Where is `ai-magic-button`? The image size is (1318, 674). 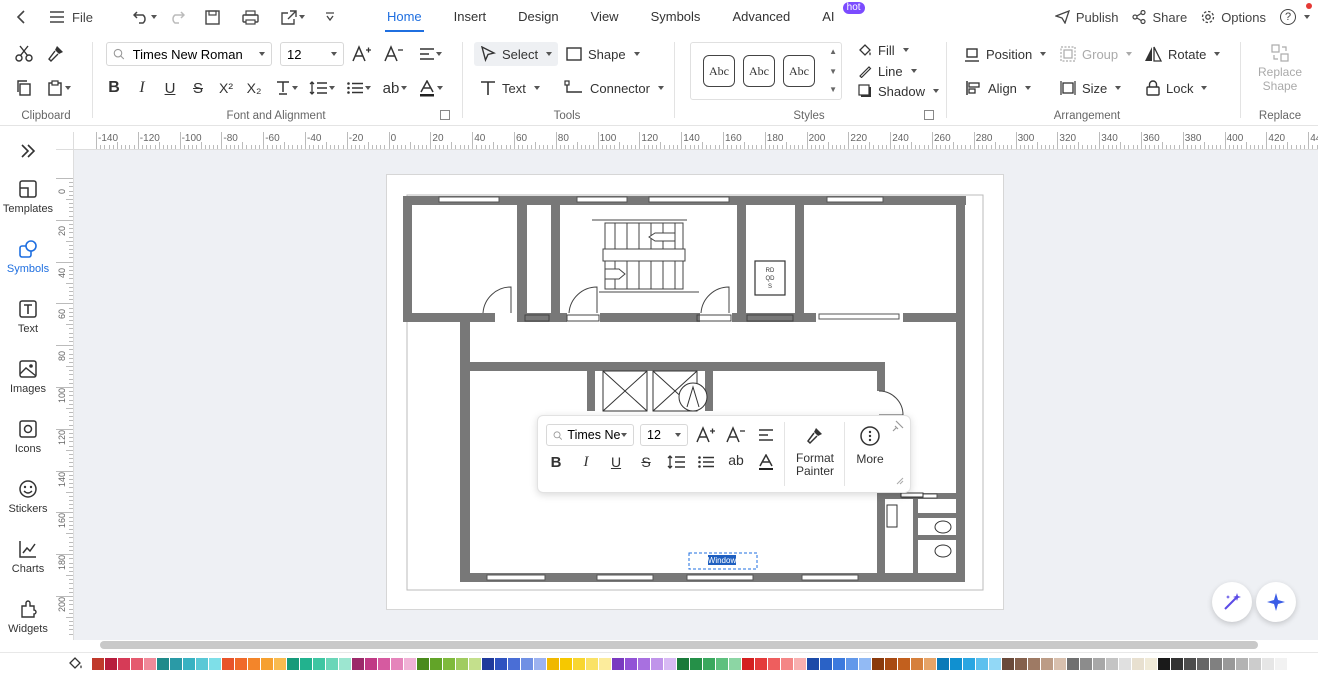 ai-magic-button is located at coordinates (1232, 602).